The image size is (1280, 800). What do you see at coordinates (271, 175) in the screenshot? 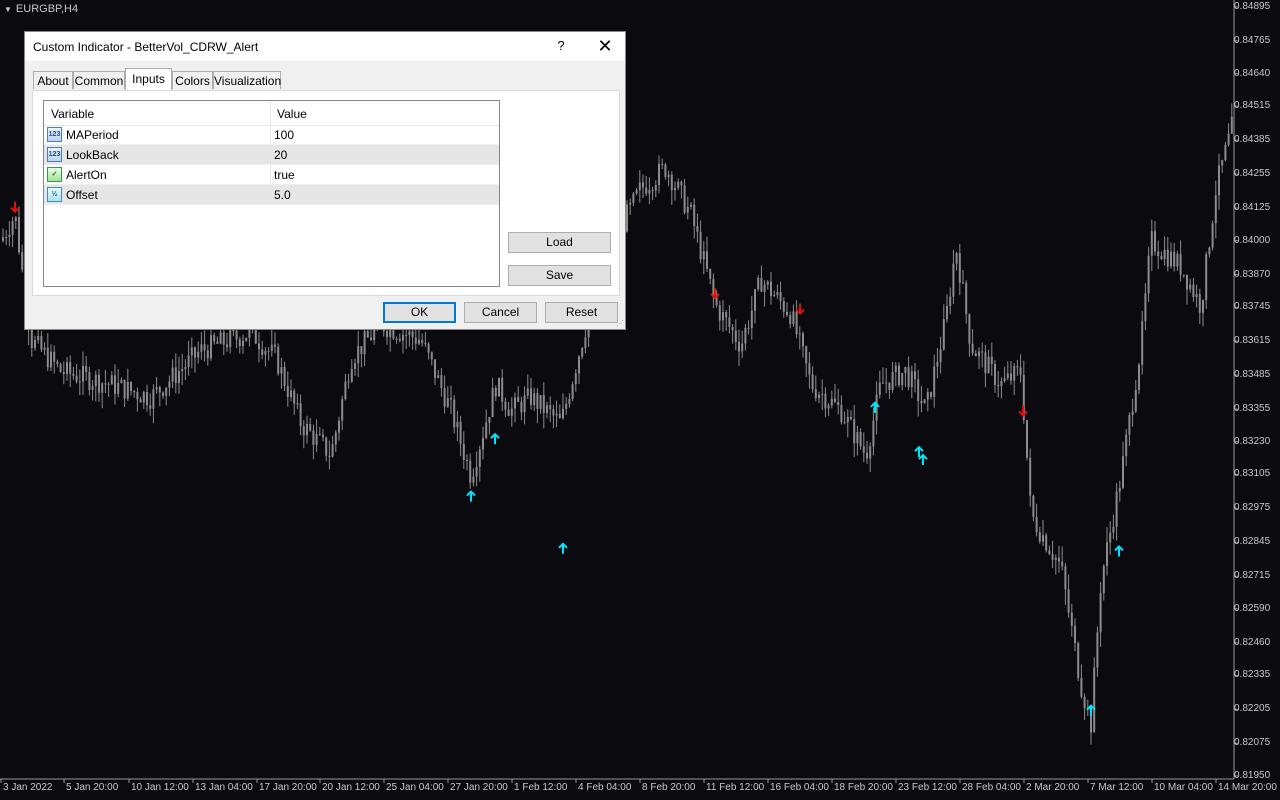
I see `grid-row-alerton: ✓ AlertOn true` at bounding box center [271, 175].